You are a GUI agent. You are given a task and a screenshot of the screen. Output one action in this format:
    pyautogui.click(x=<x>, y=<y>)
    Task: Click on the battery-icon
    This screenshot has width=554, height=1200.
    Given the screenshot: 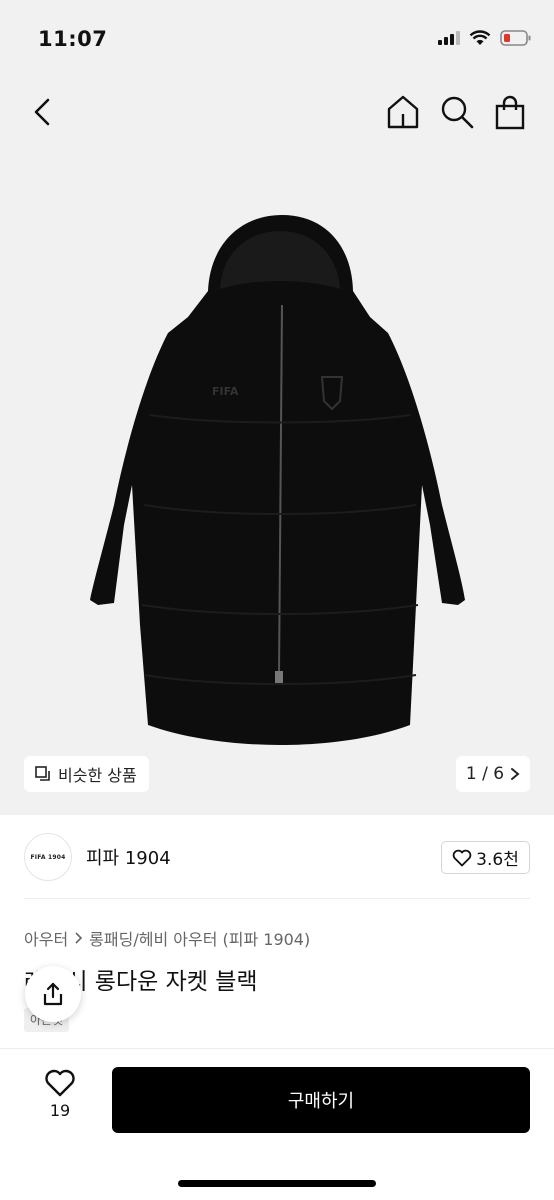 What is the action you would take?
    pyautogui.click(x=515, y=38)
    